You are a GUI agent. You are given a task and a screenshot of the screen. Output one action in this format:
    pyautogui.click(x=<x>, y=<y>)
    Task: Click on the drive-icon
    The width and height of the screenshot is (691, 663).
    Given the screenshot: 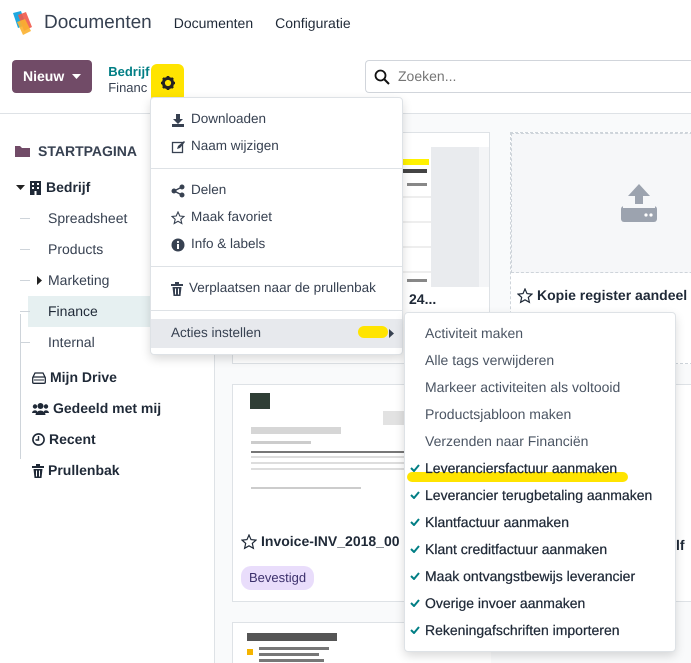 What is the action you would take?
    pyautogui.click(x=39, y=378)
    